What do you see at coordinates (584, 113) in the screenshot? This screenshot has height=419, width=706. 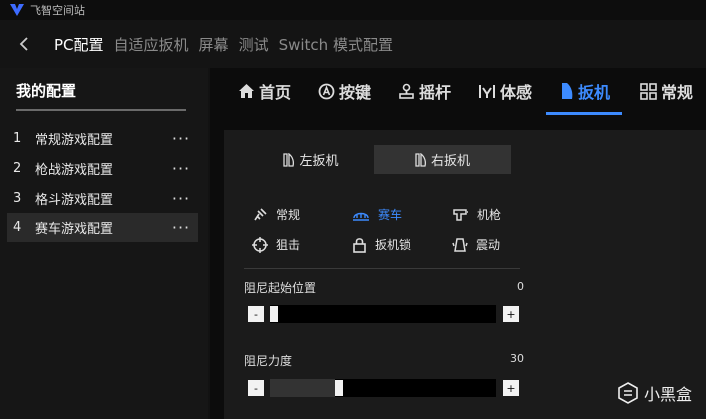 I see `active-tab-indicator` at bounding box center [584, 113].